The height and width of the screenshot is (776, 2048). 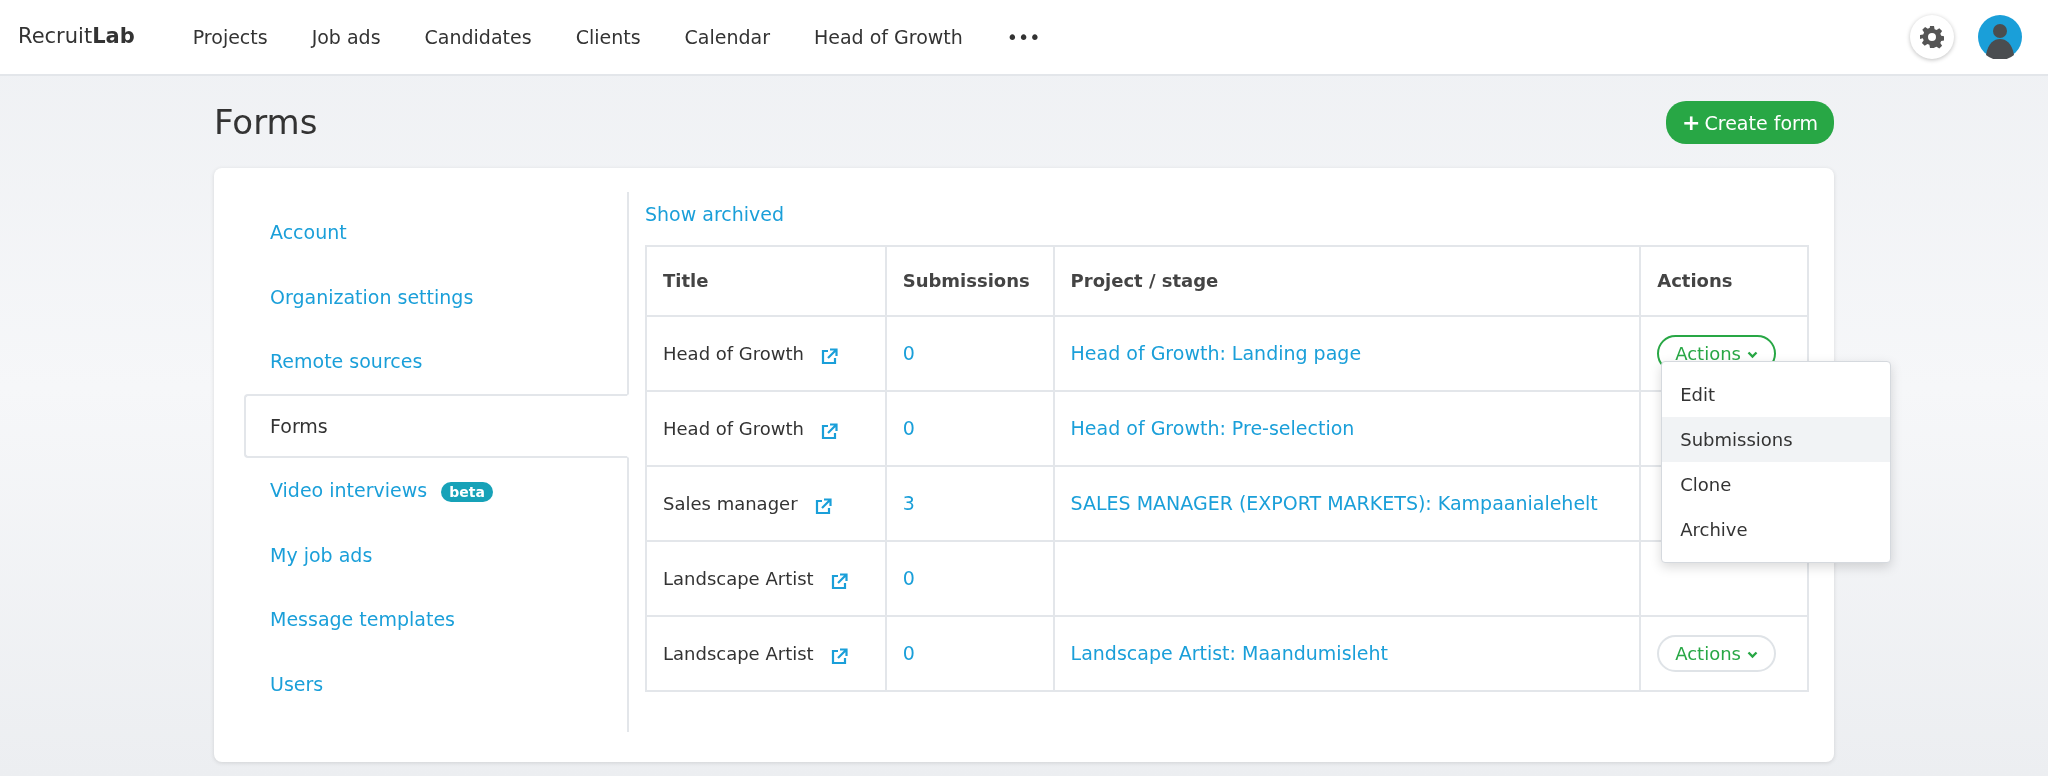 I want to click on dropdown-item: Clone, so click(x=1776, y=484).